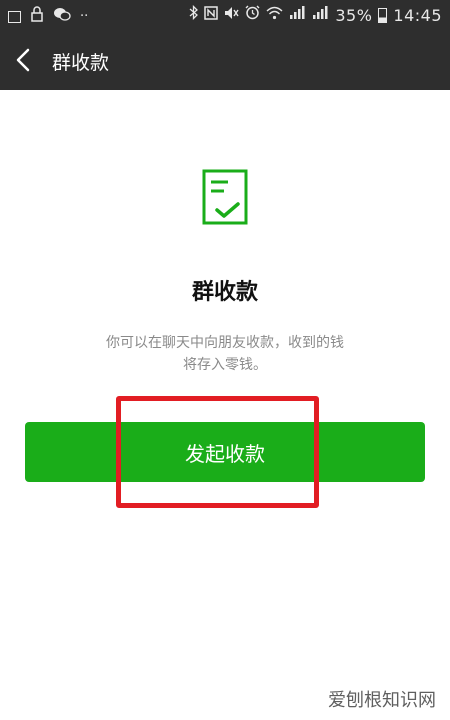 This screenshot has height=720, width=450. What do you see at coordinates (194, 15) in the screenshot?
I see `bluetooth-icon` at bounding box center [194, 15].